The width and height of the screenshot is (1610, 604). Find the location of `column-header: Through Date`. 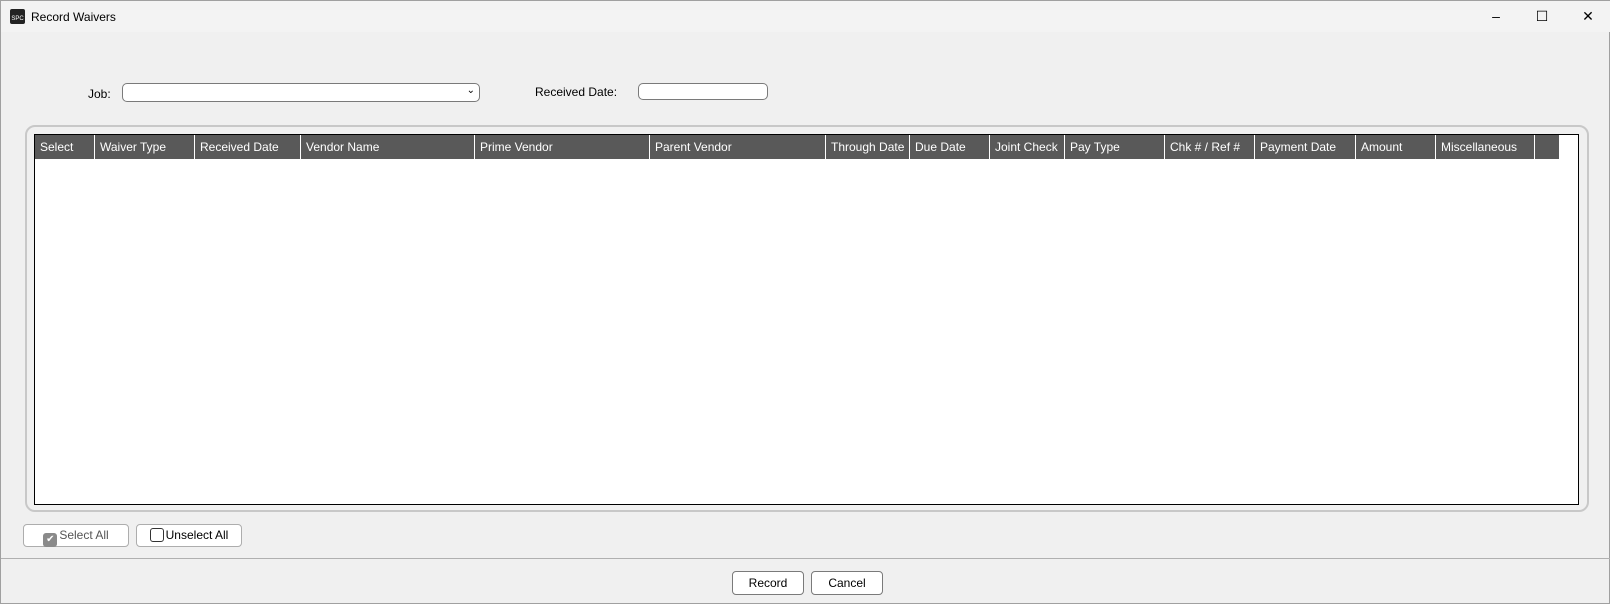

column-header: Through Date is located at coordinates (868, 147).